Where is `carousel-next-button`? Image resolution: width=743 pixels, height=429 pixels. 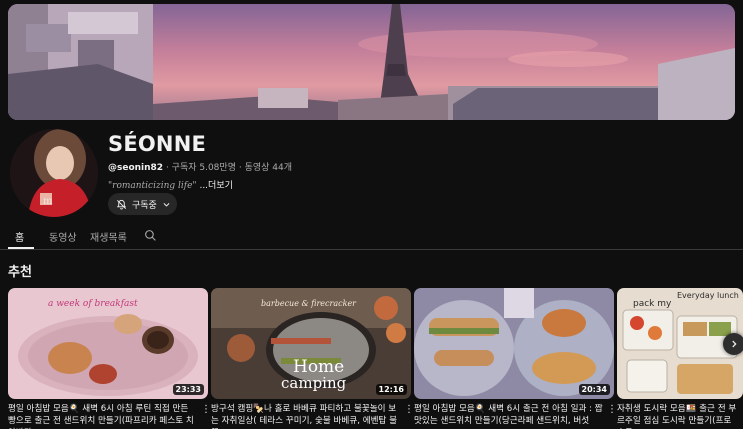 carousel-next-button is located at coordinates (733, 344).